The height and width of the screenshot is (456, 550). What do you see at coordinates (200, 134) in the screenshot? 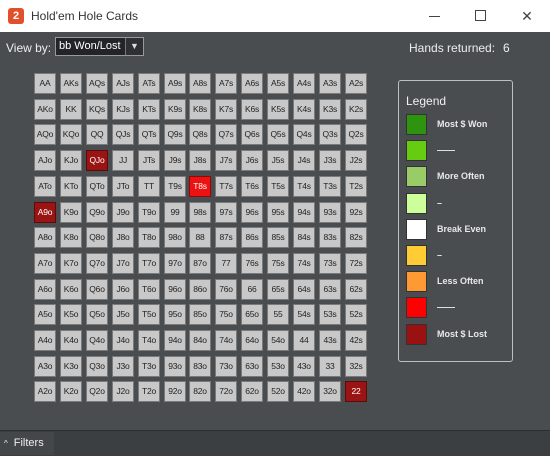
I see `hand-cell: Q8s` at bounding box center [200, 134].